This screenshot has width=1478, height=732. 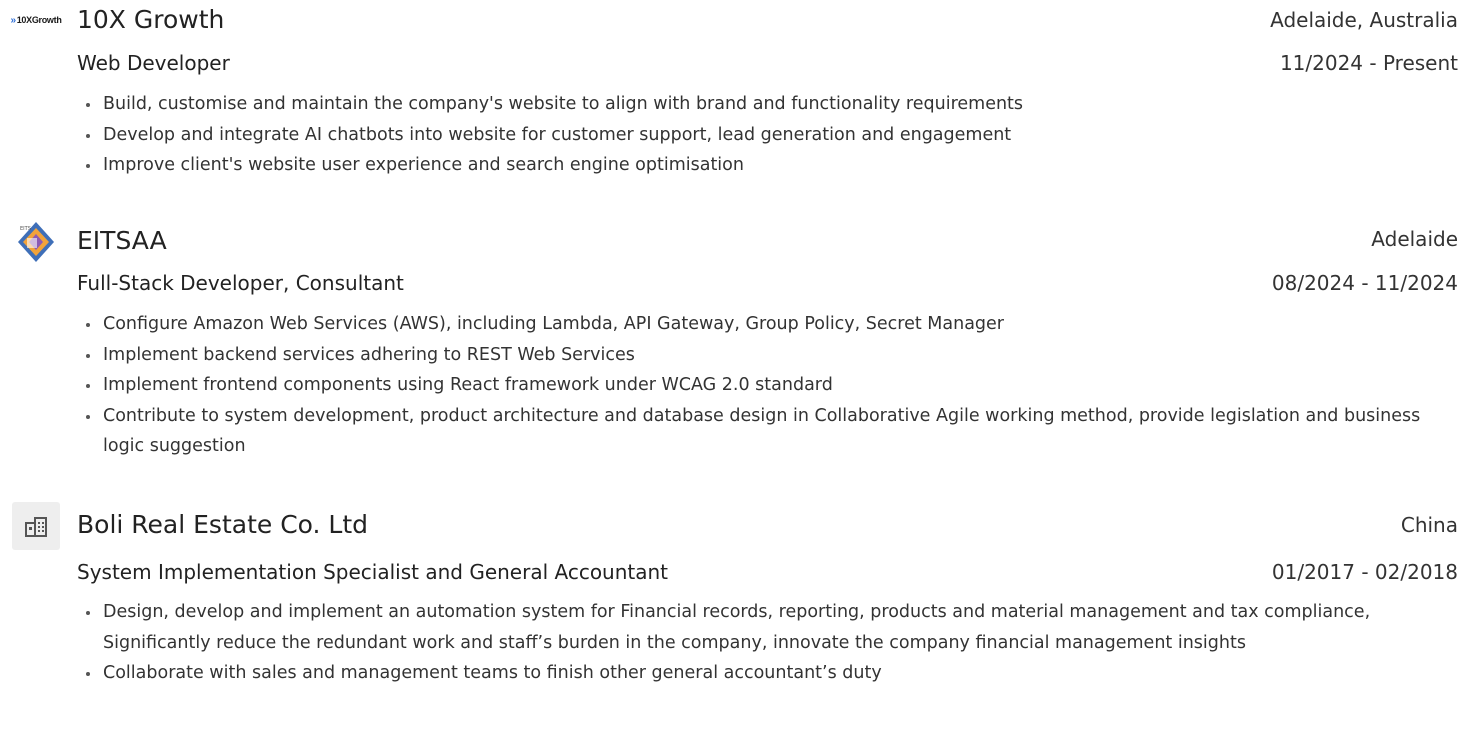 What do you see at coordinates (122, 240) in the screenshot?
I see `company-name: EITSAA` at bounding box center [122, 240].